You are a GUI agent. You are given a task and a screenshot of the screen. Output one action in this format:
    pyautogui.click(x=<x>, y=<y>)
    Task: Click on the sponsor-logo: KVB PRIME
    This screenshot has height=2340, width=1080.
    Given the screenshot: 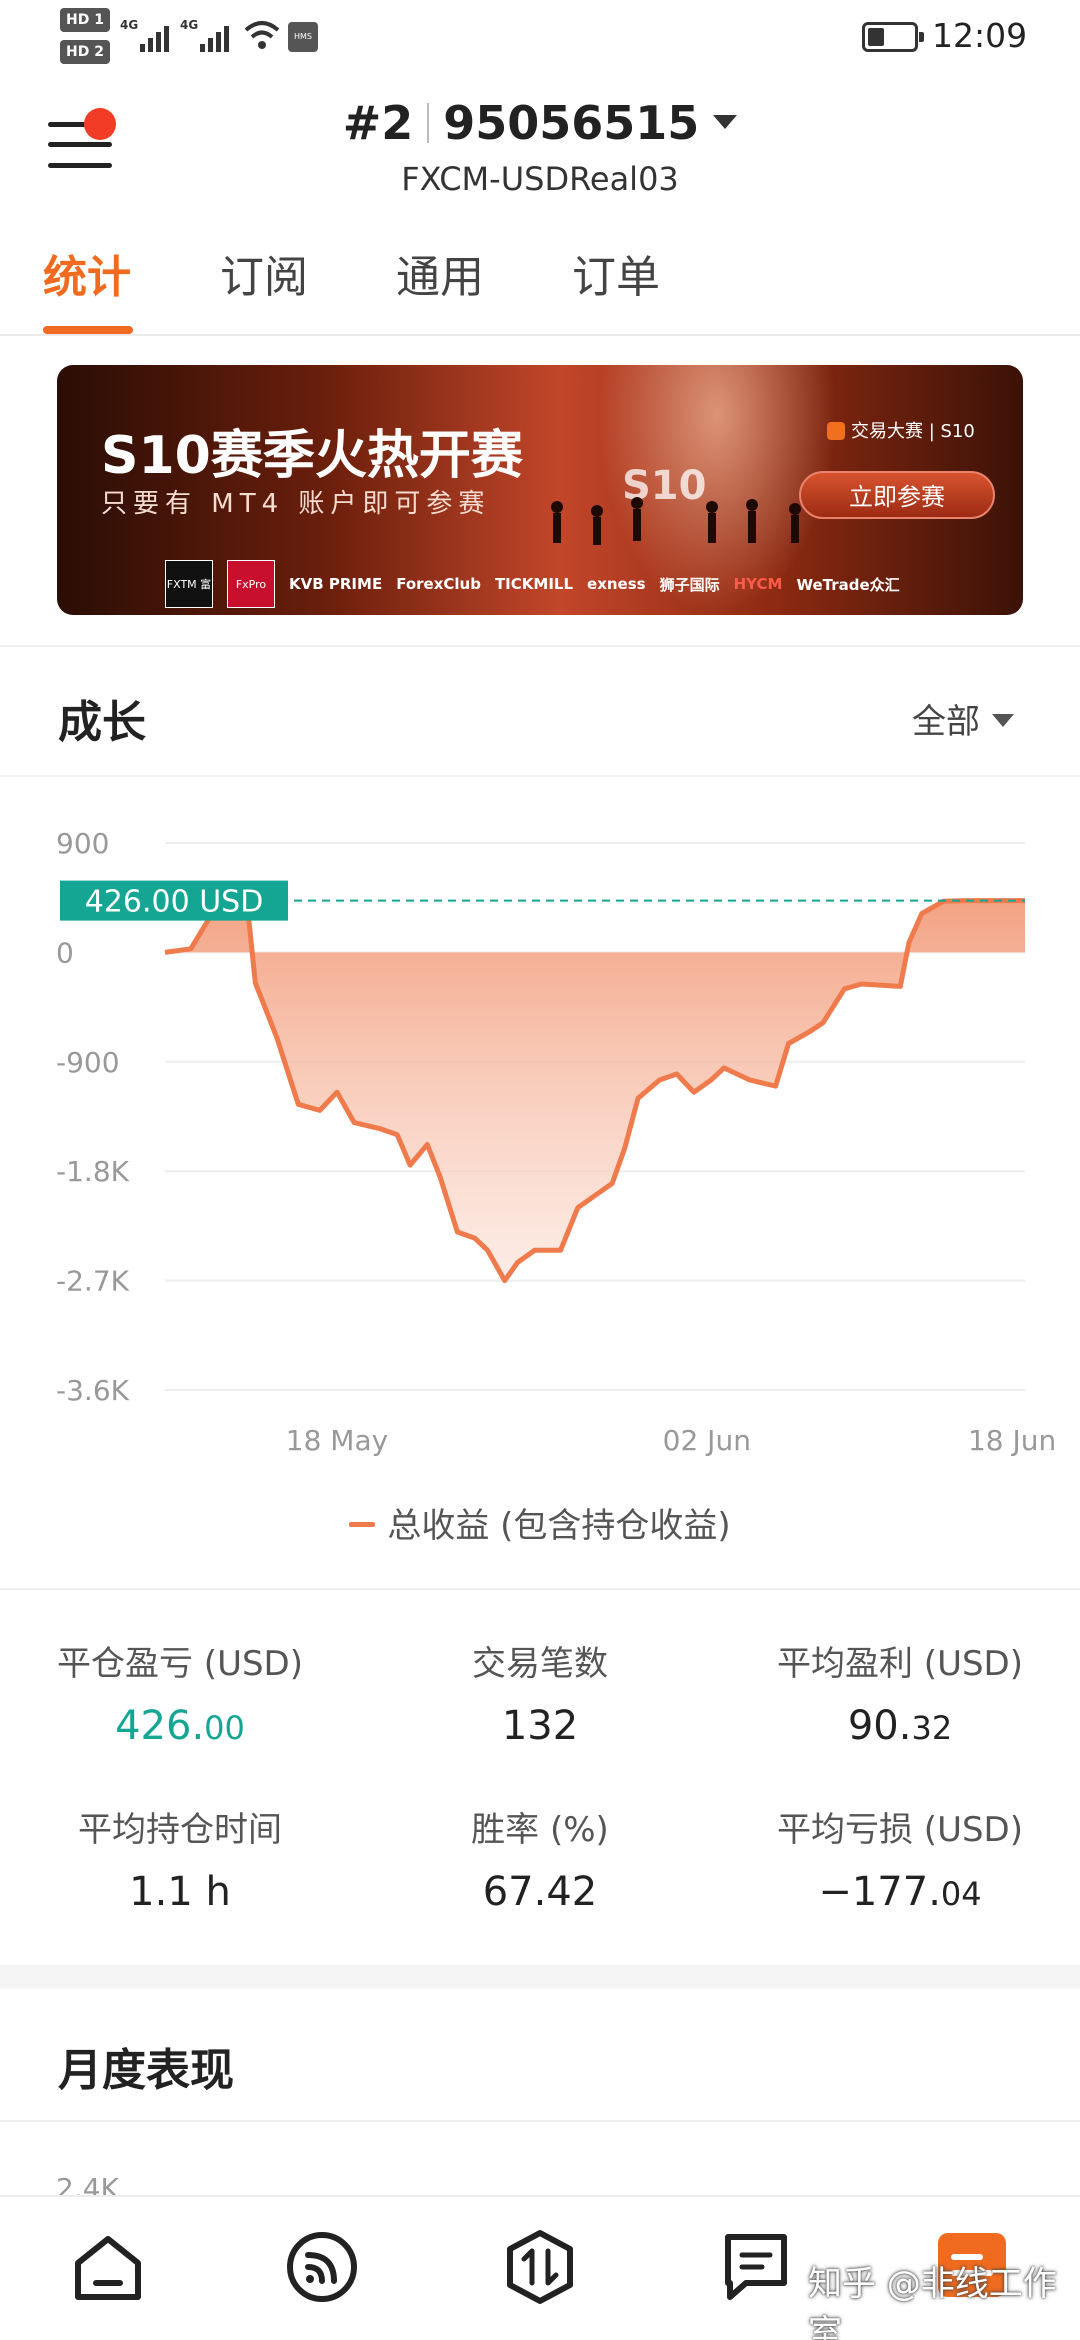 What is the action you would take?
    pyautogui.click(x=336, y=584)
    